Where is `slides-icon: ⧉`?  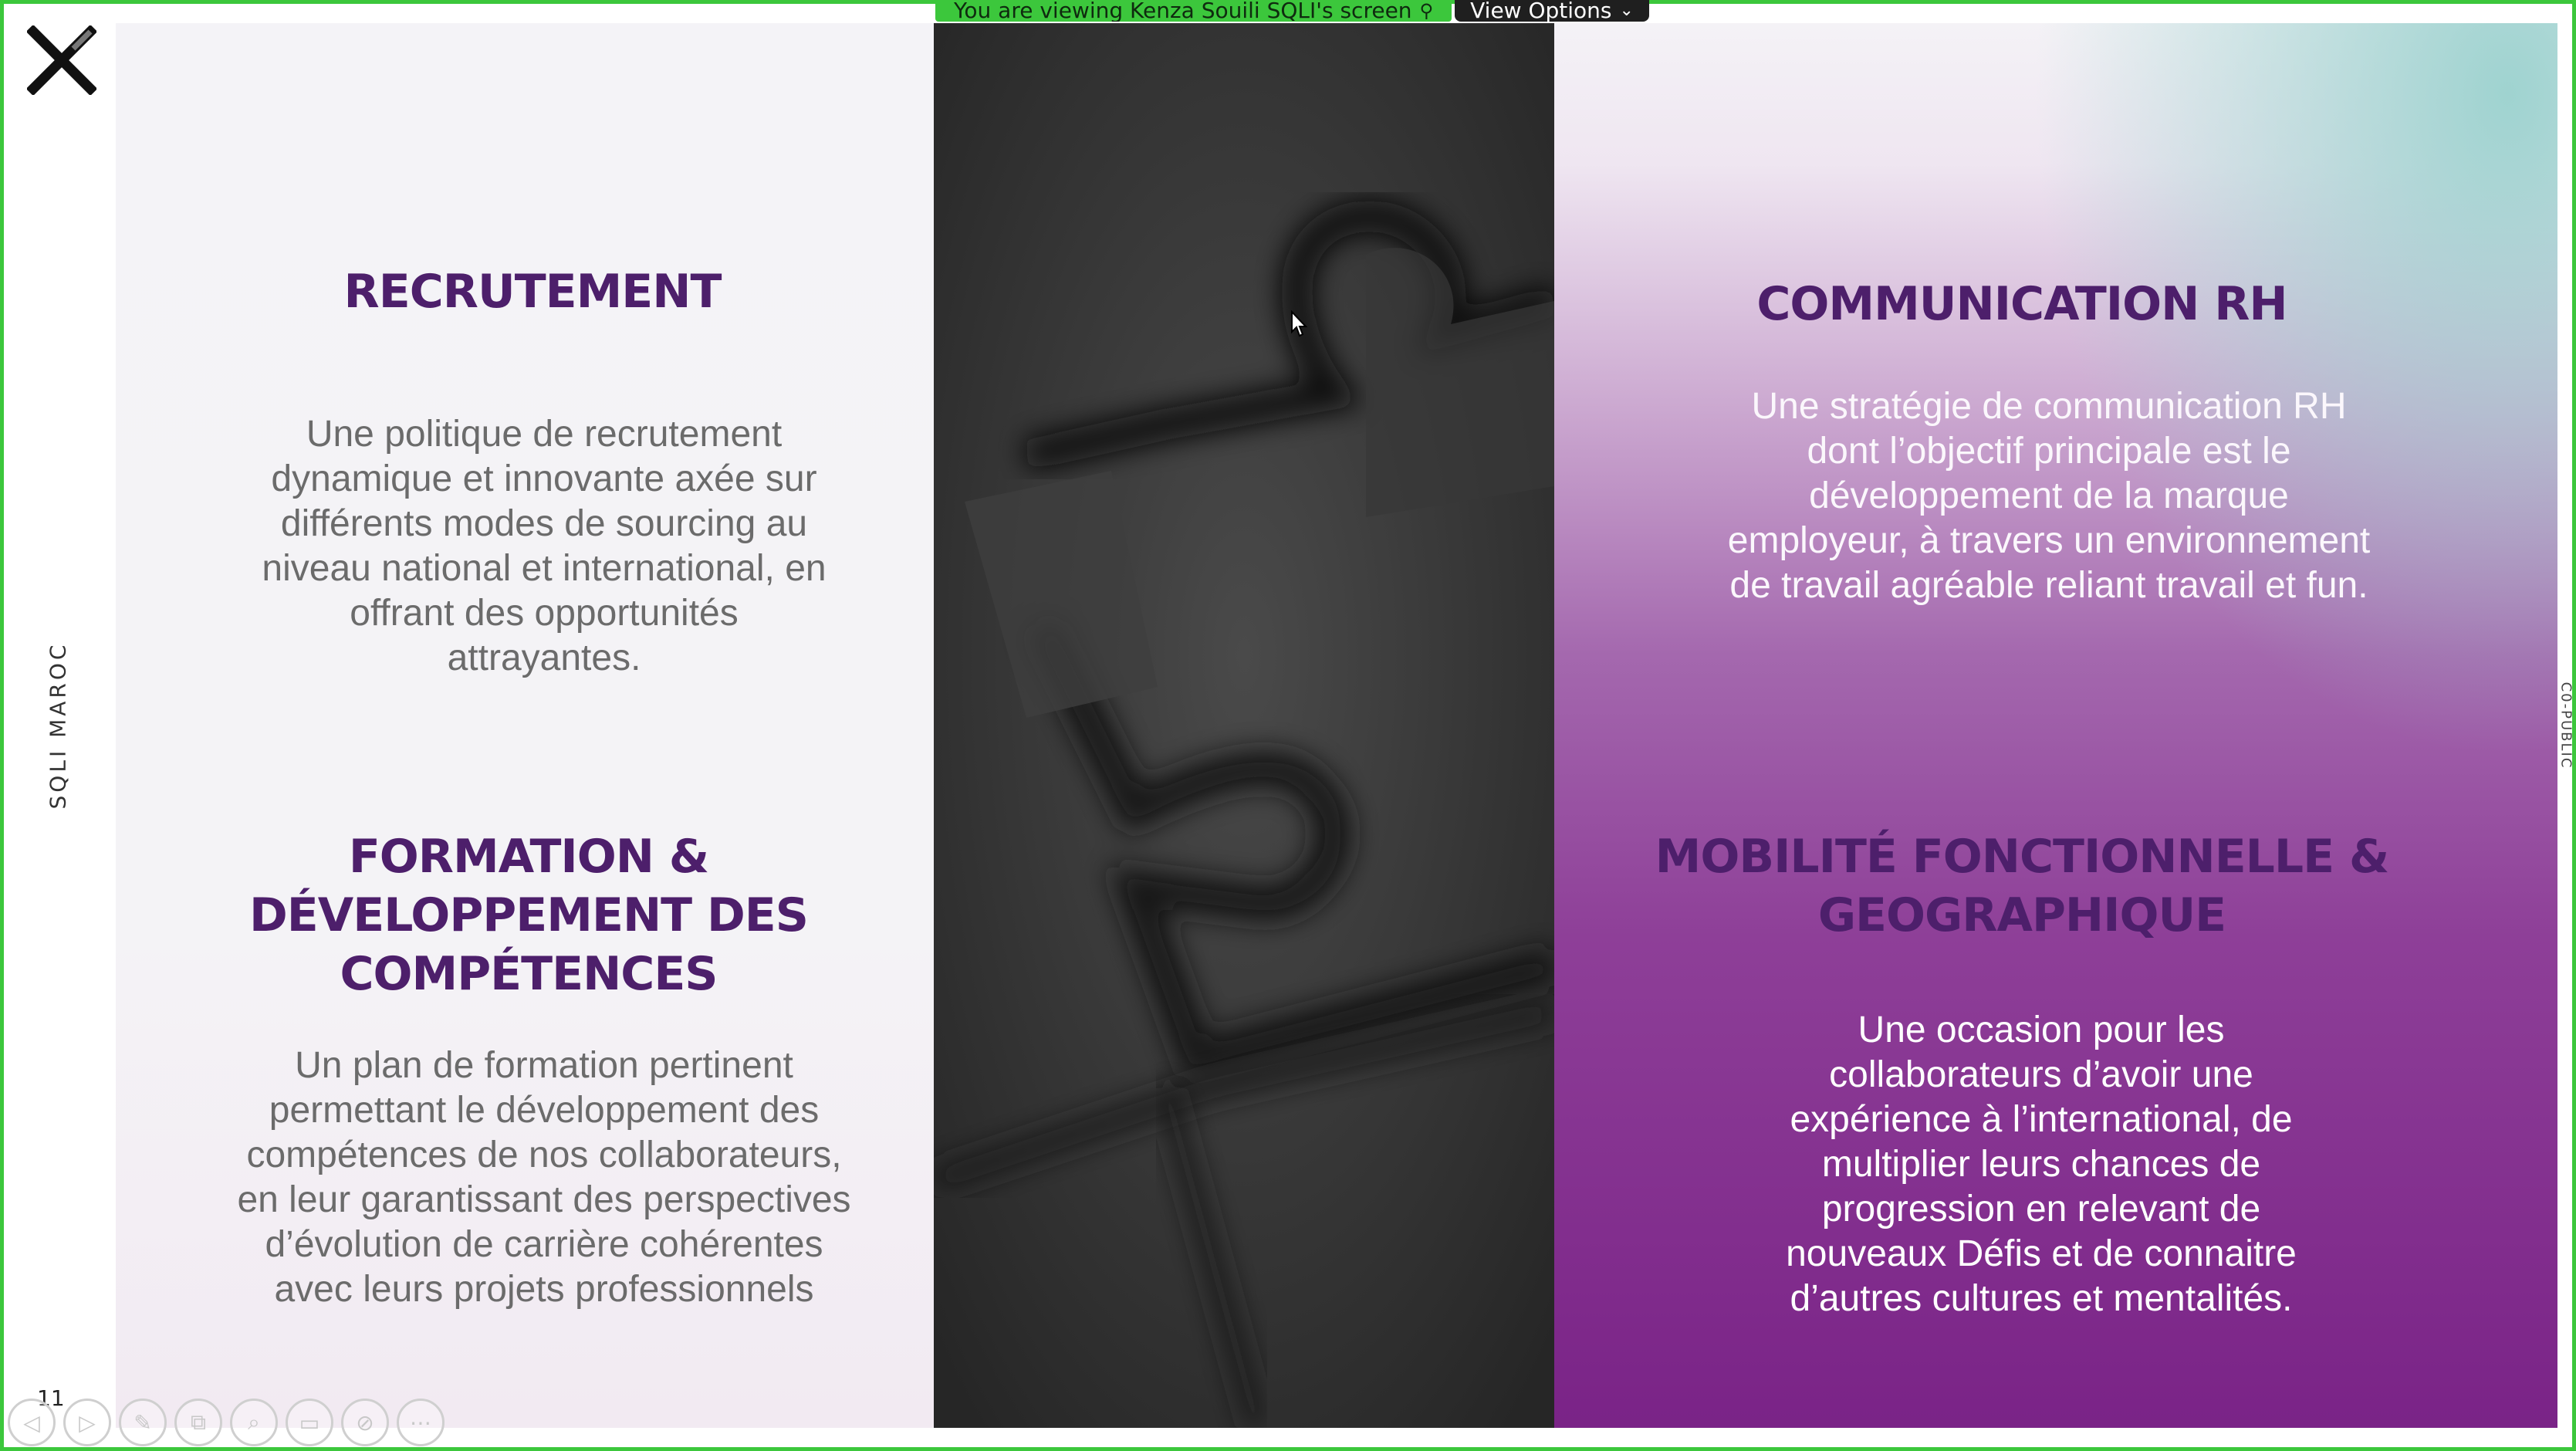 slides-icon: ⧉ is located at coordinates (198, 1422).